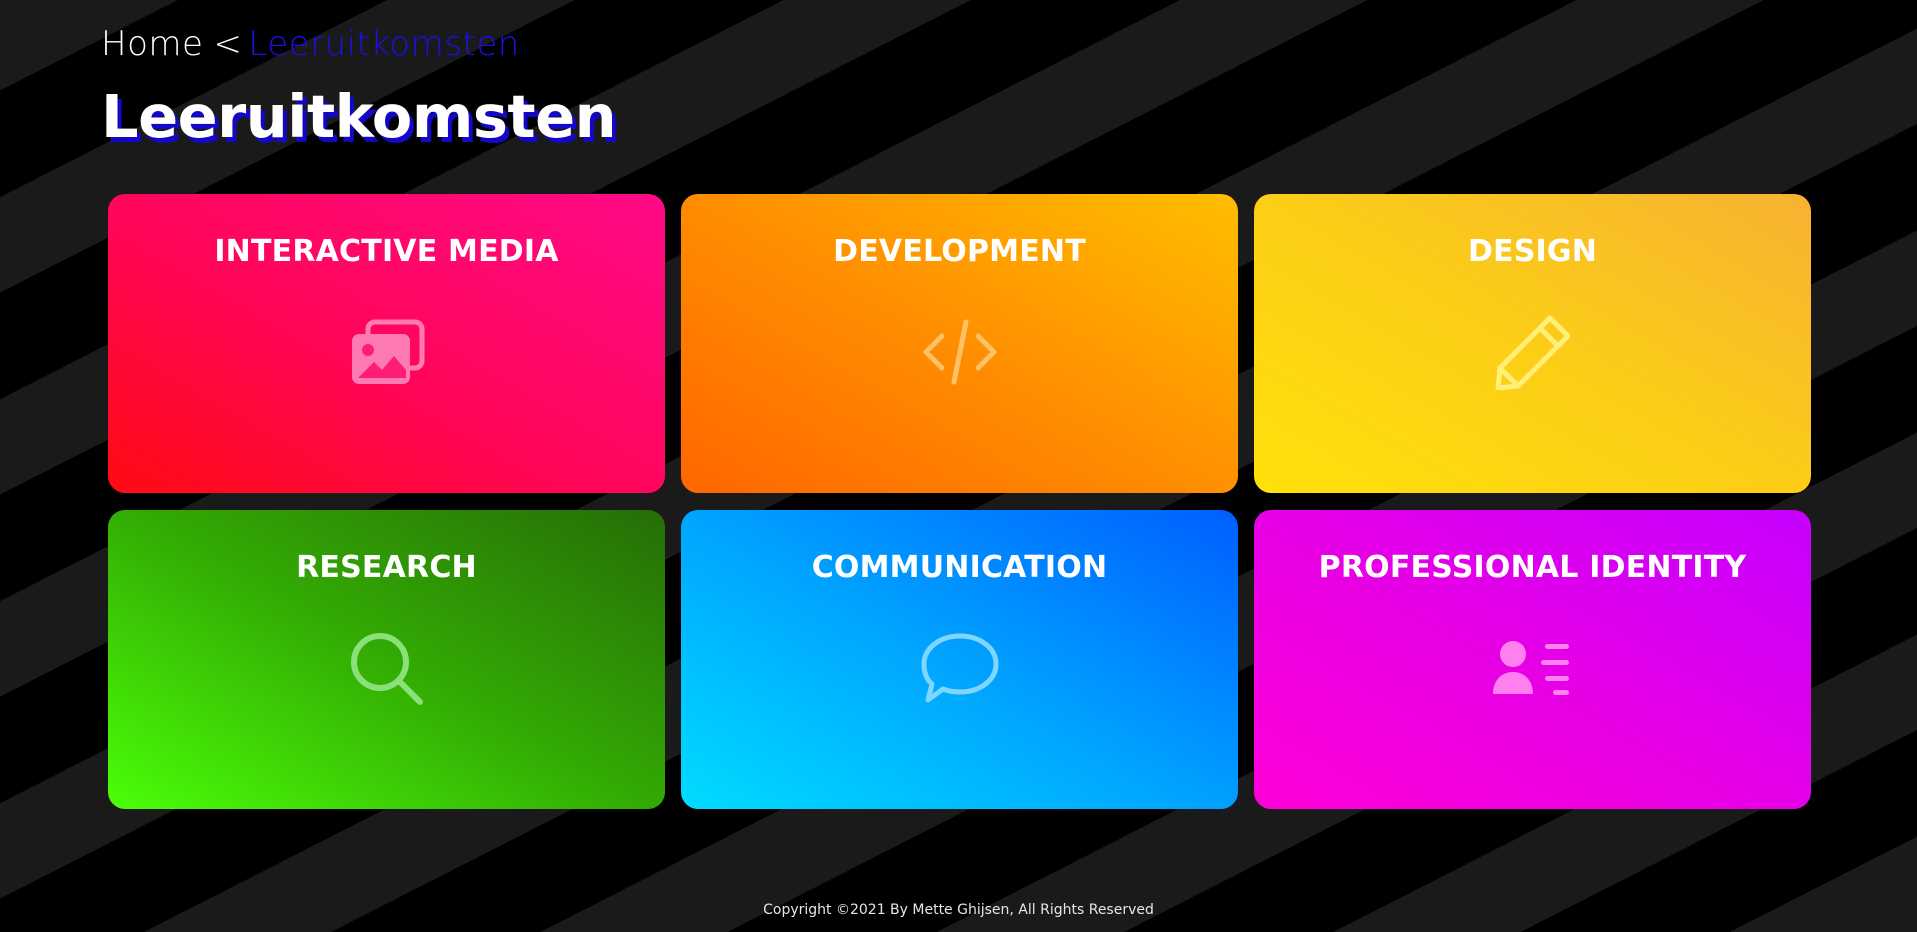  Describe the element at coordinates (386, 251) in the screenshot. I see `card-title: INTERACTIVE MEDIA` at that location.